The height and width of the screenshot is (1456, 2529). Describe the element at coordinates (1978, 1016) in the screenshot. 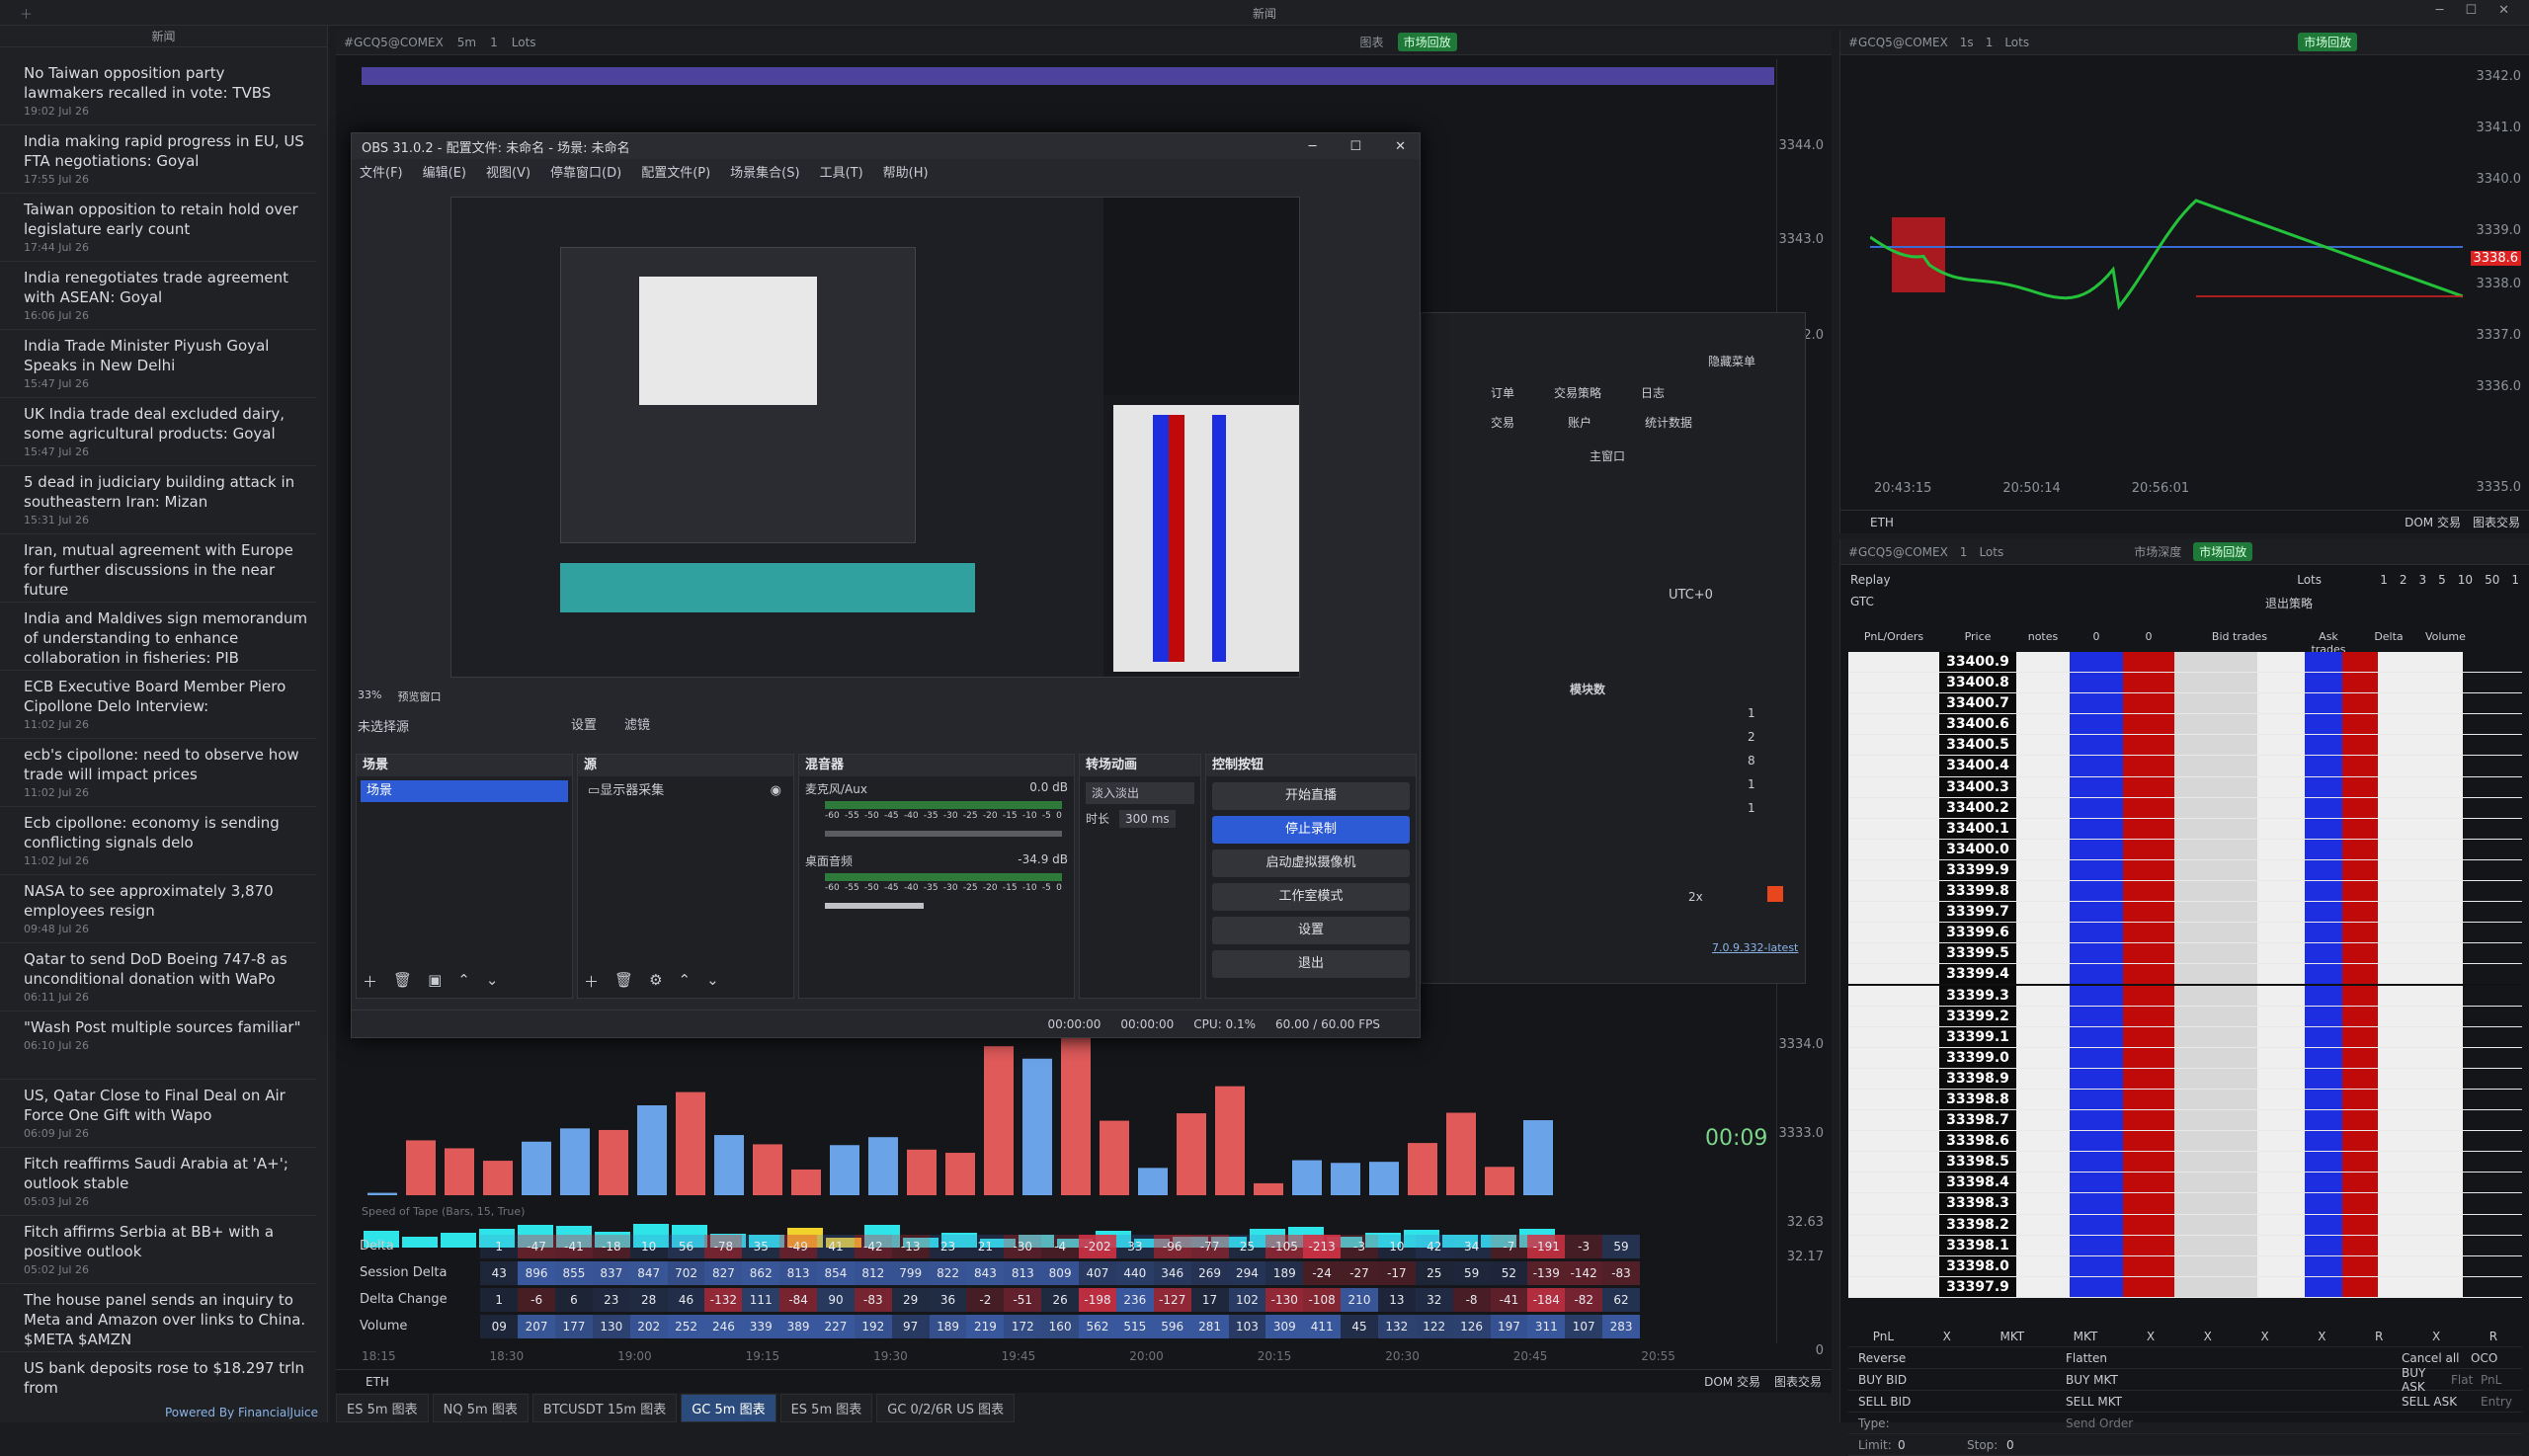

I see `dom-price: 33399.2` at that location.